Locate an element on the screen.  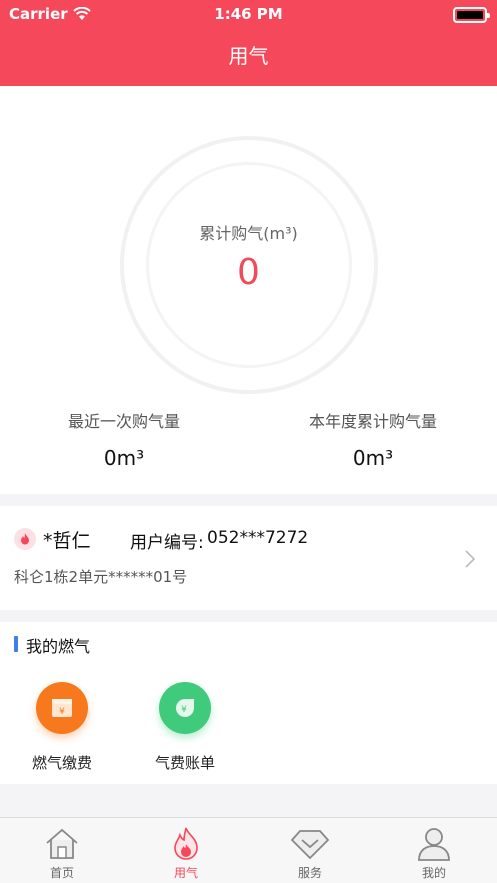
tab-gas-label: 用气 is located at coordinates (185, 873).